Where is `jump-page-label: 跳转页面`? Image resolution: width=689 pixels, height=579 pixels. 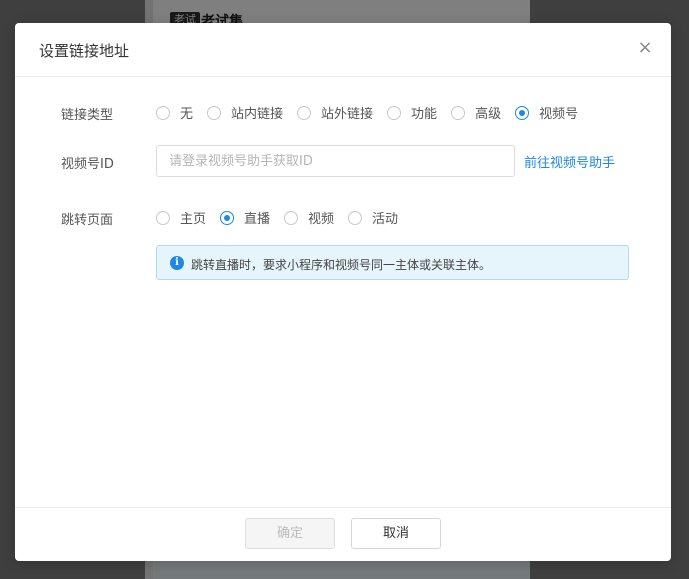
jump-page-label: 跳转页面 is located at coordinates (87, 220).